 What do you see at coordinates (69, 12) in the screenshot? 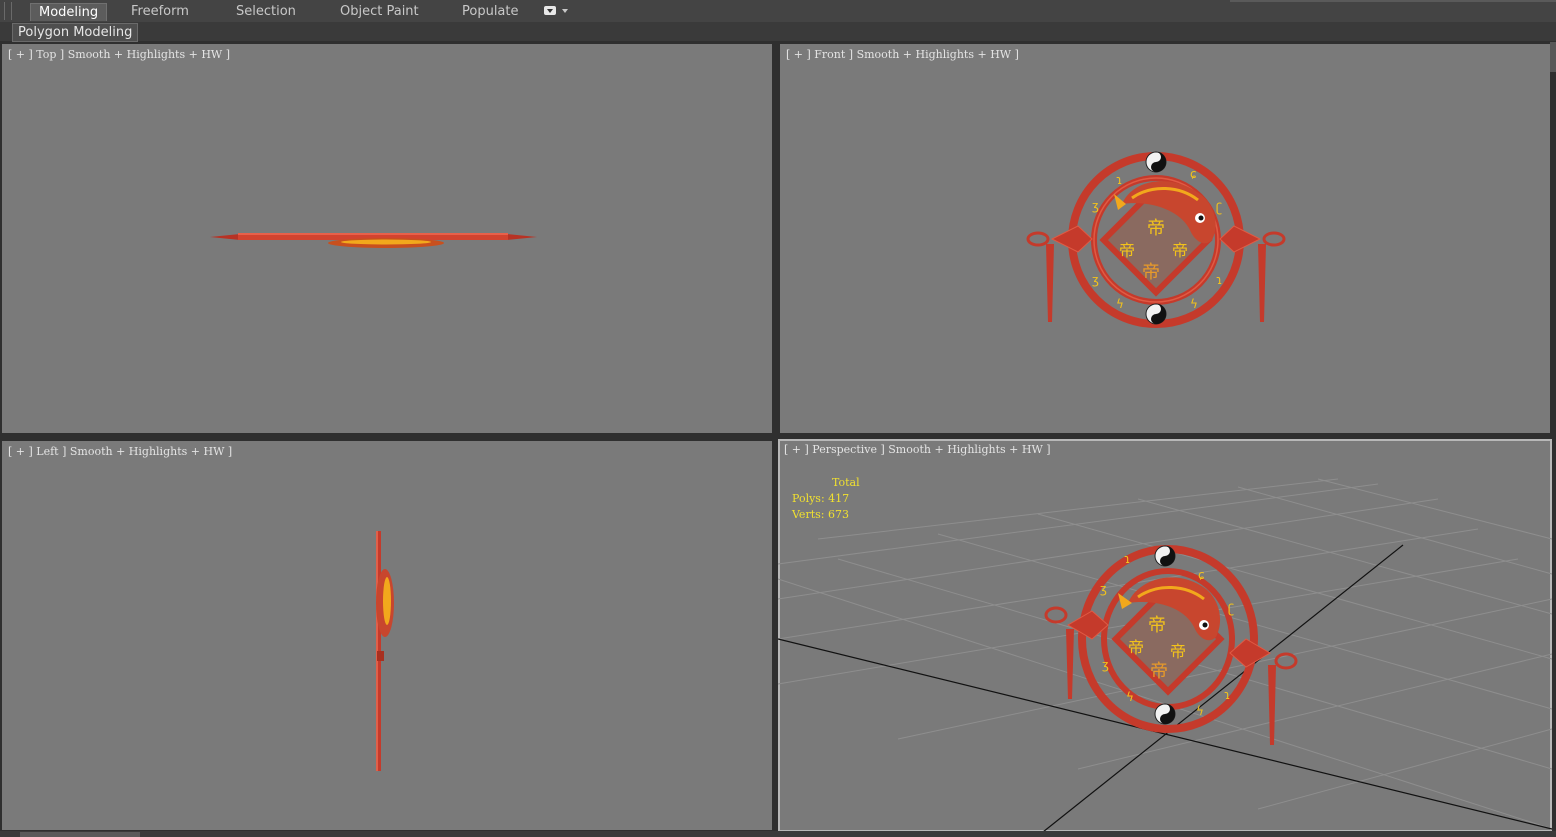
I see `tab-modeling: Modeling` at bounding box center [69, 12].